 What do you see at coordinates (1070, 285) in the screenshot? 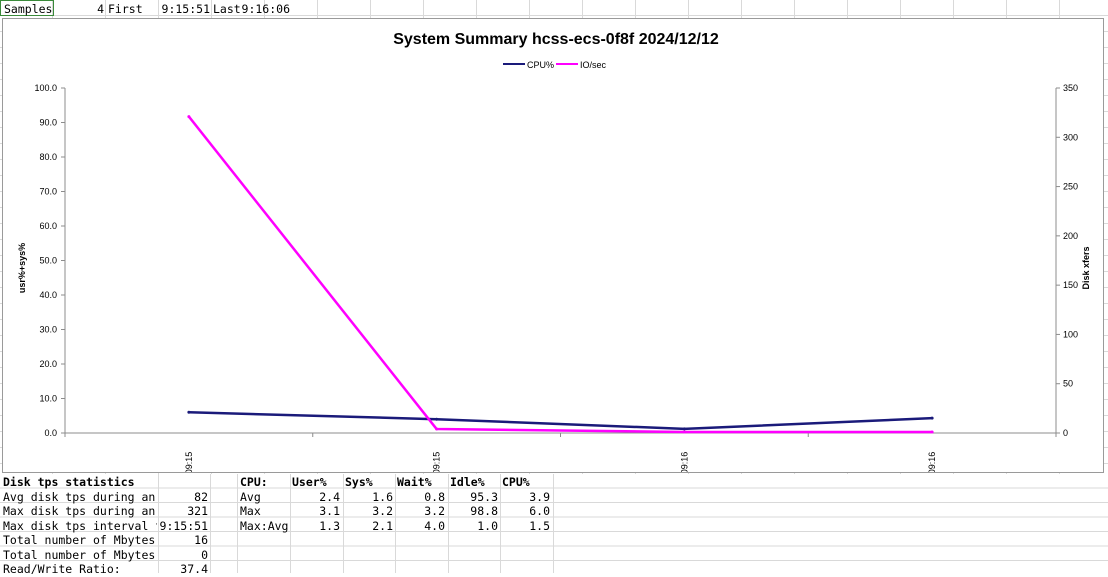
I see `y-right-tick-label: 150` at bounding box center [1070, 285].